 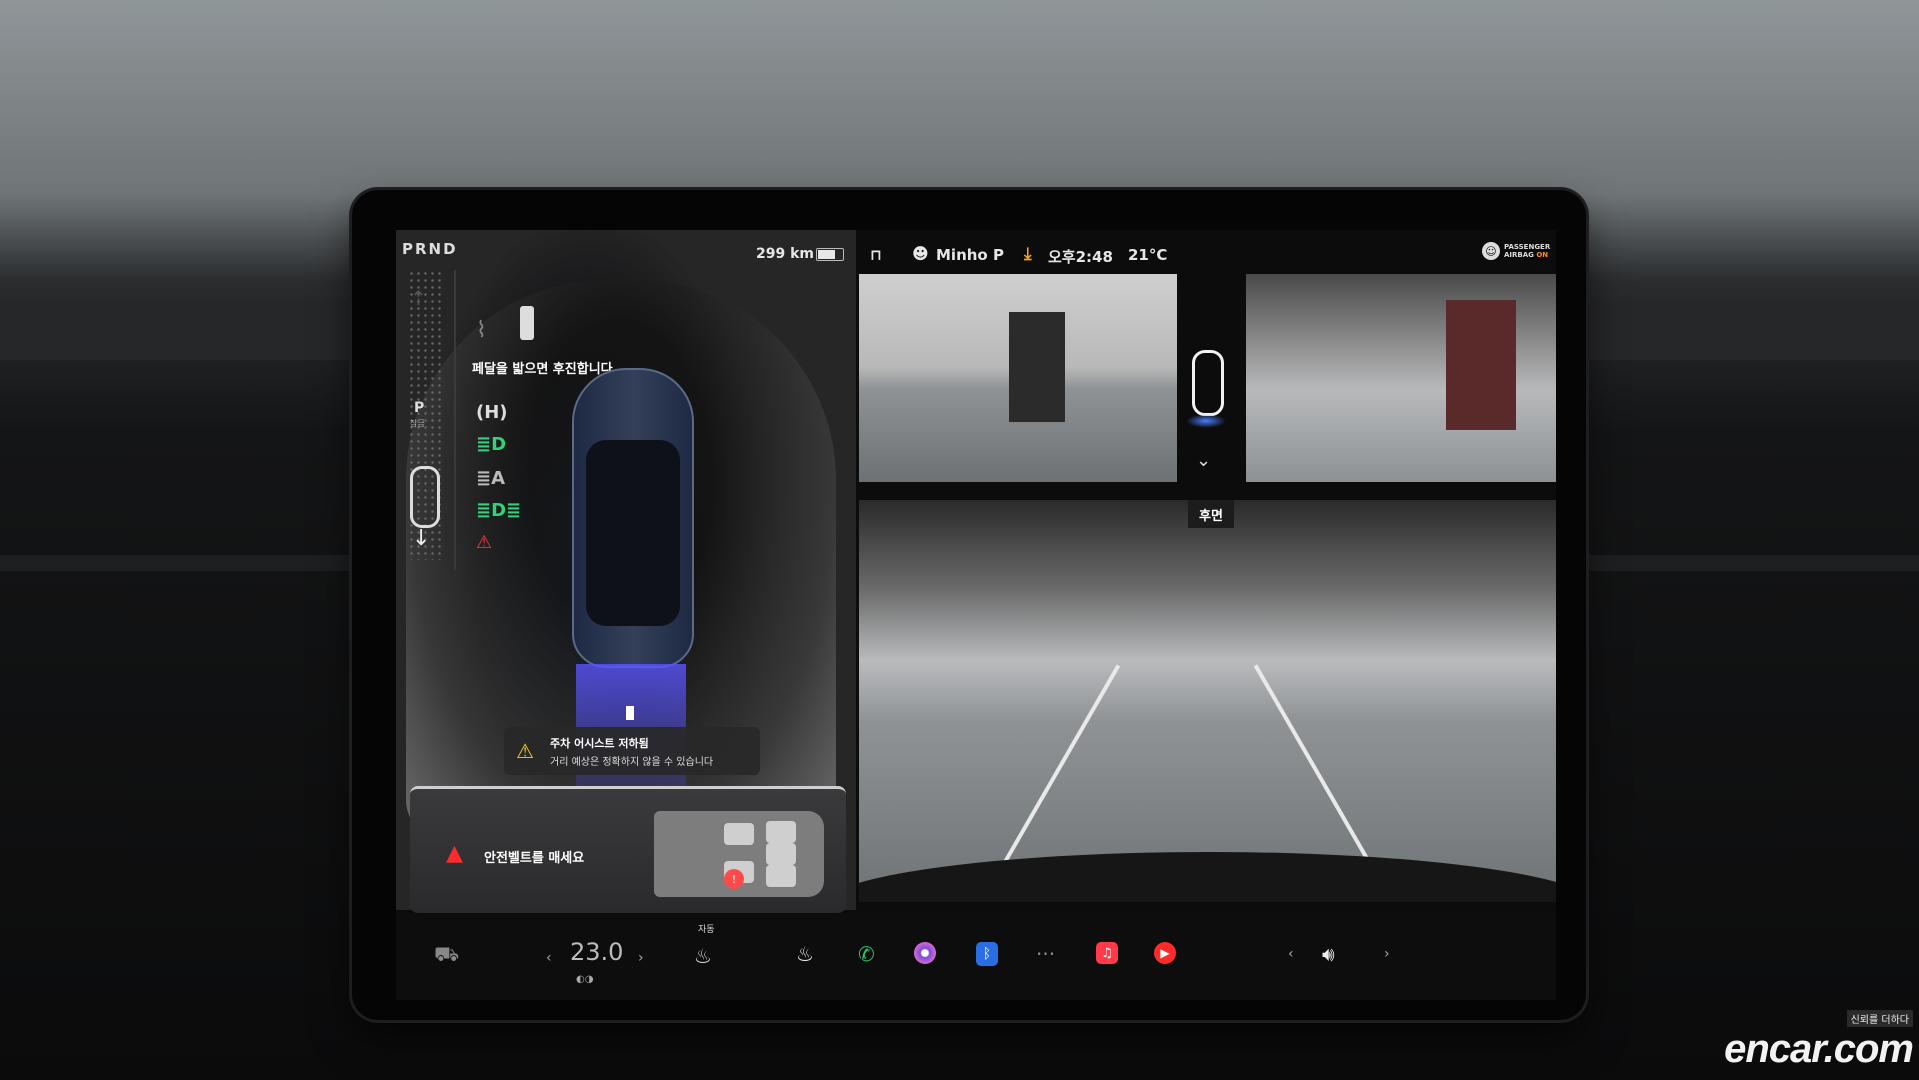 I want to click on rear-camera-label: 후면, so click(x=1211, y=514).